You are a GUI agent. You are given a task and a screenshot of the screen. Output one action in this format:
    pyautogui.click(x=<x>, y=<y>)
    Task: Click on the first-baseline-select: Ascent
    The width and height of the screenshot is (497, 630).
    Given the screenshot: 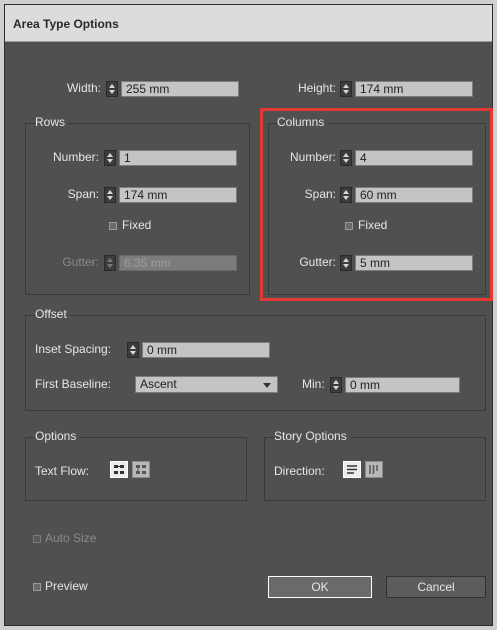 What is the action you would take?
    pyautogui.click(x=206, y=384)
    